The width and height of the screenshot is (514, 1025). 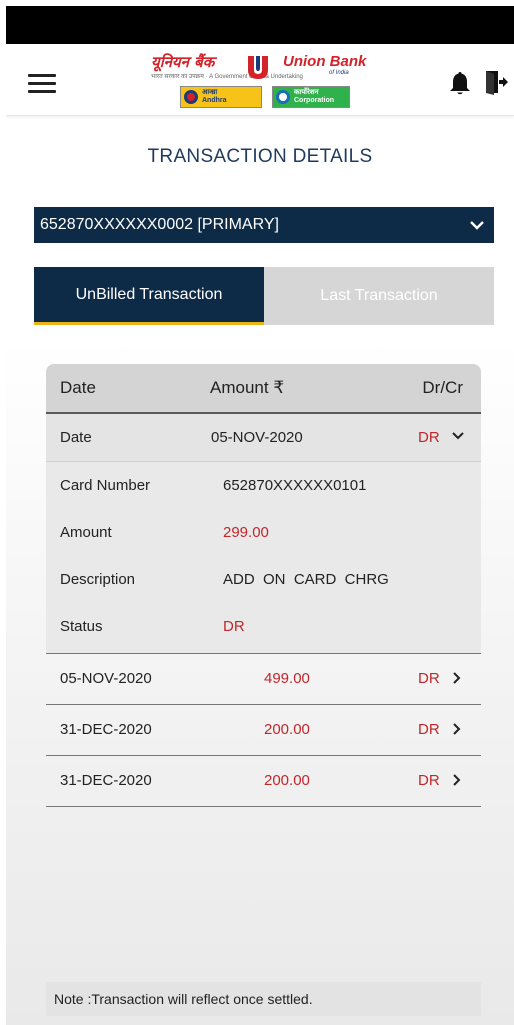 I want to click on table-header: Date Amount ₹ Dr/Cr, so click(x=263, y=389).